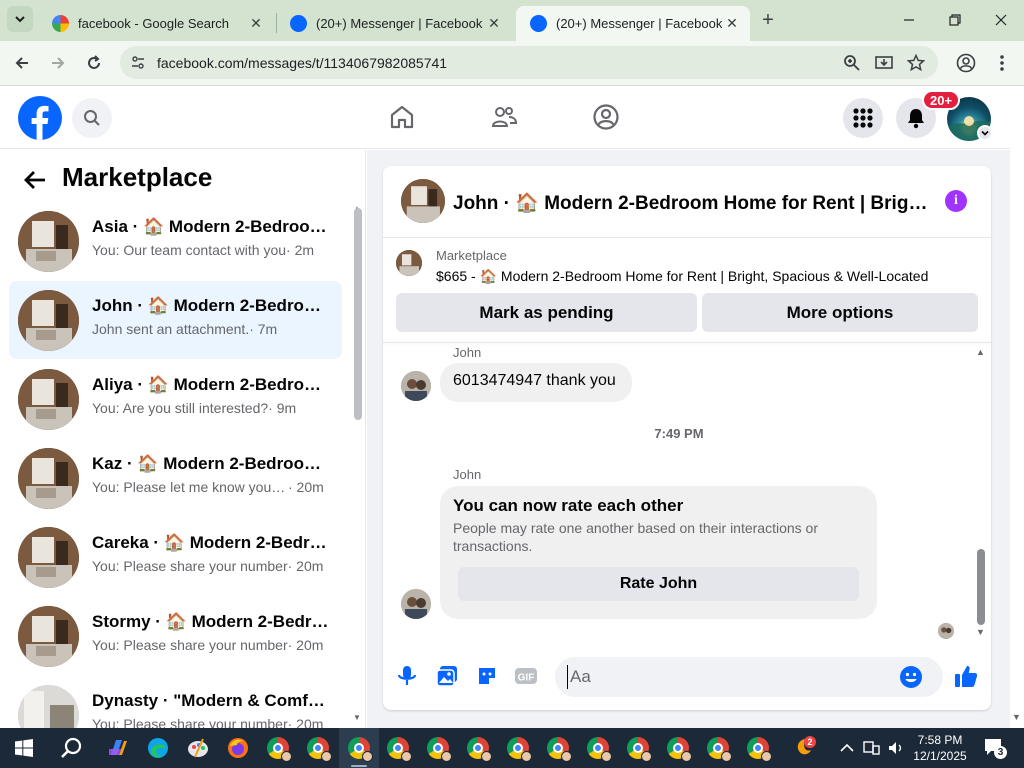  I want to click on emoji-icon, so click(911, 677).